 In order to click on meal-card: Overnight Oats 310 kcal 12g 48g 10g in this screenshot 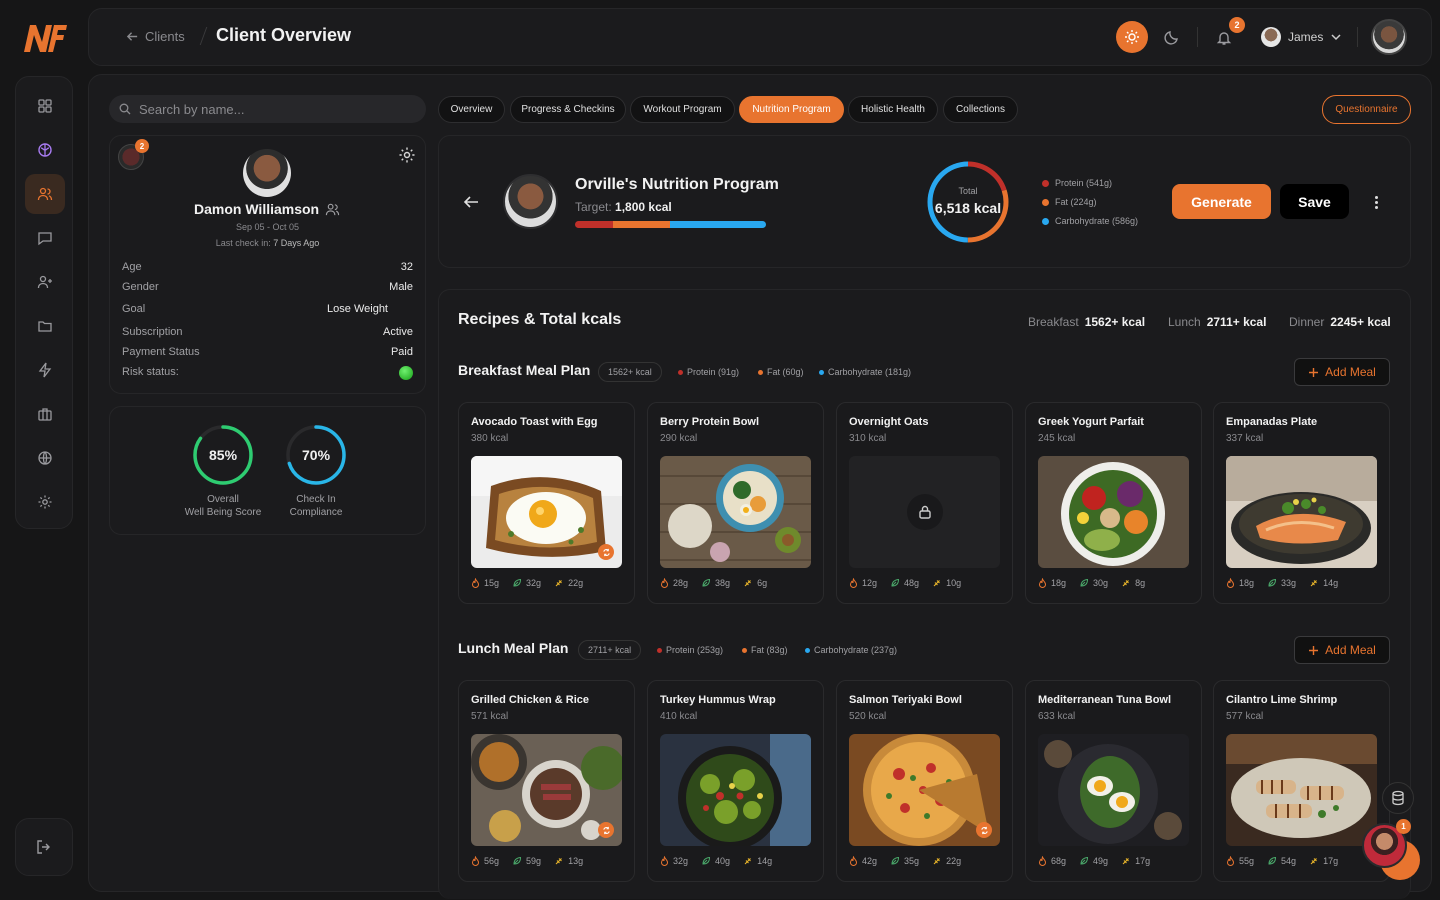, I will do `click(924, 503)`.